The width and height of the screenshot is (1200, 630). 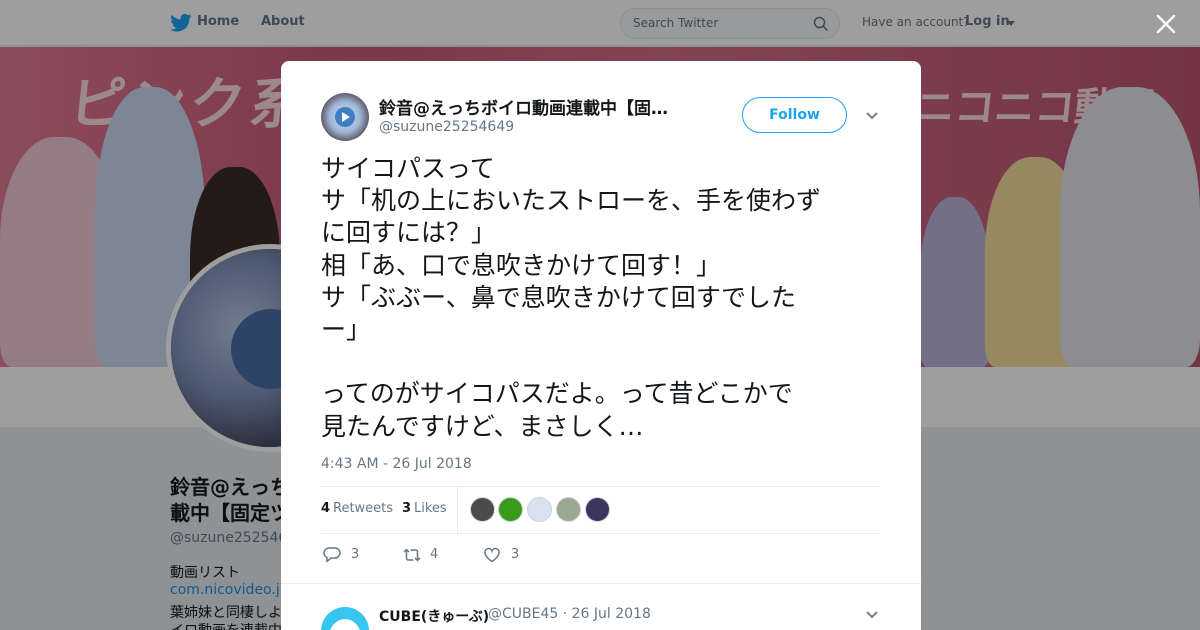 What do you see at coordinates (408, 168) in the screenshot?
I see `tweet-text-line: サイコパスって` at bounding box center [408, 168].